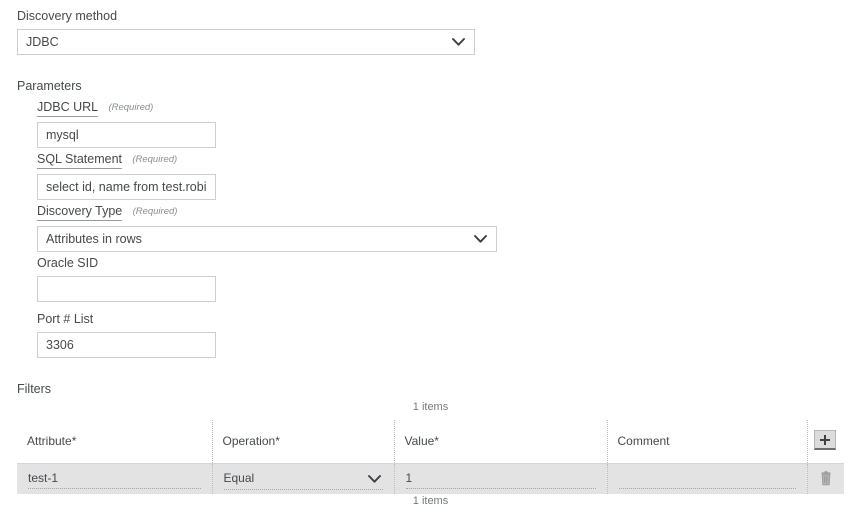 The width and height of the screenshot is (855, 520). I want to click on column-header-value: Value*, so click(500, 442).